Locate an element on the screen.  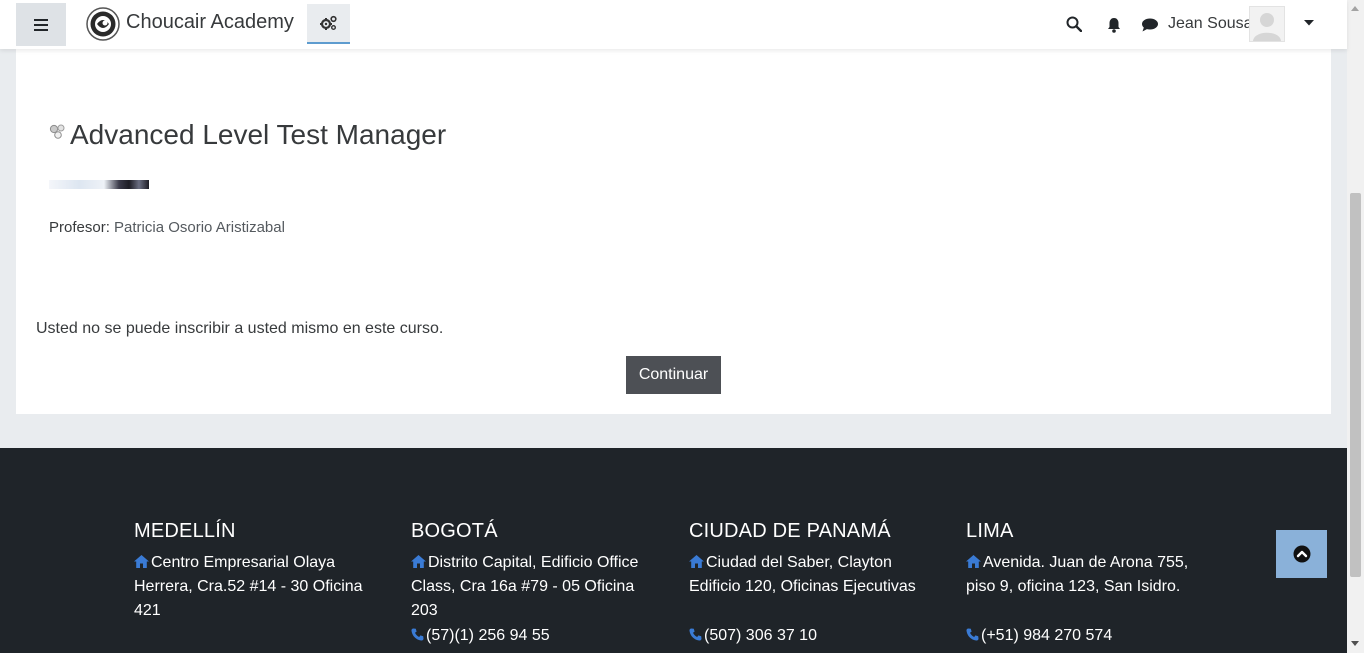
hamburger-icon is located at coordinates (41, 24).